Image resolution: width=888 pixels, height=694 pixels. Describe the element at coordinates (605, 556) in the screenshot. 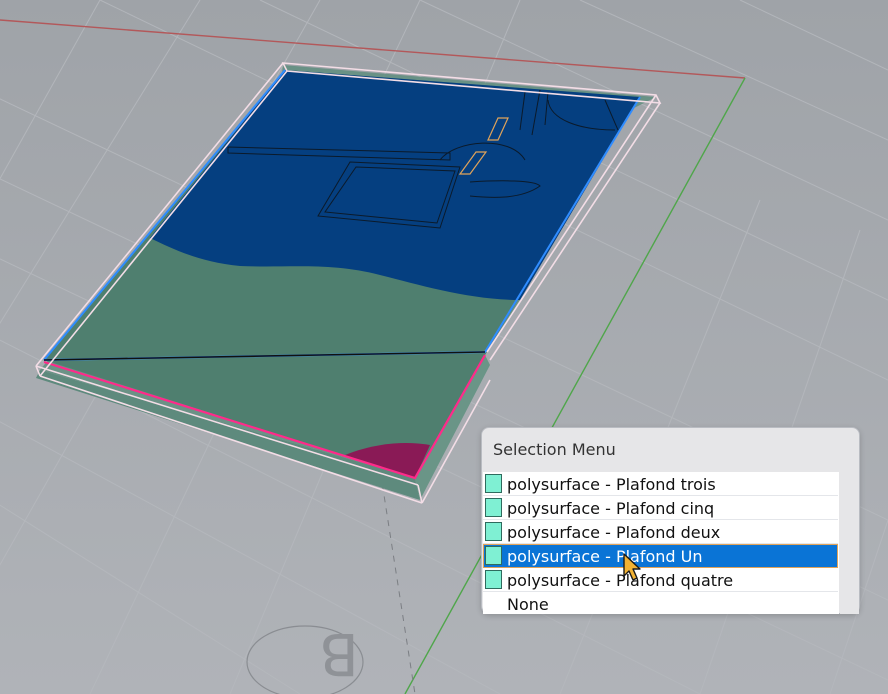

I see `menu-item-label: polysurface - Plafond Un` at that location.